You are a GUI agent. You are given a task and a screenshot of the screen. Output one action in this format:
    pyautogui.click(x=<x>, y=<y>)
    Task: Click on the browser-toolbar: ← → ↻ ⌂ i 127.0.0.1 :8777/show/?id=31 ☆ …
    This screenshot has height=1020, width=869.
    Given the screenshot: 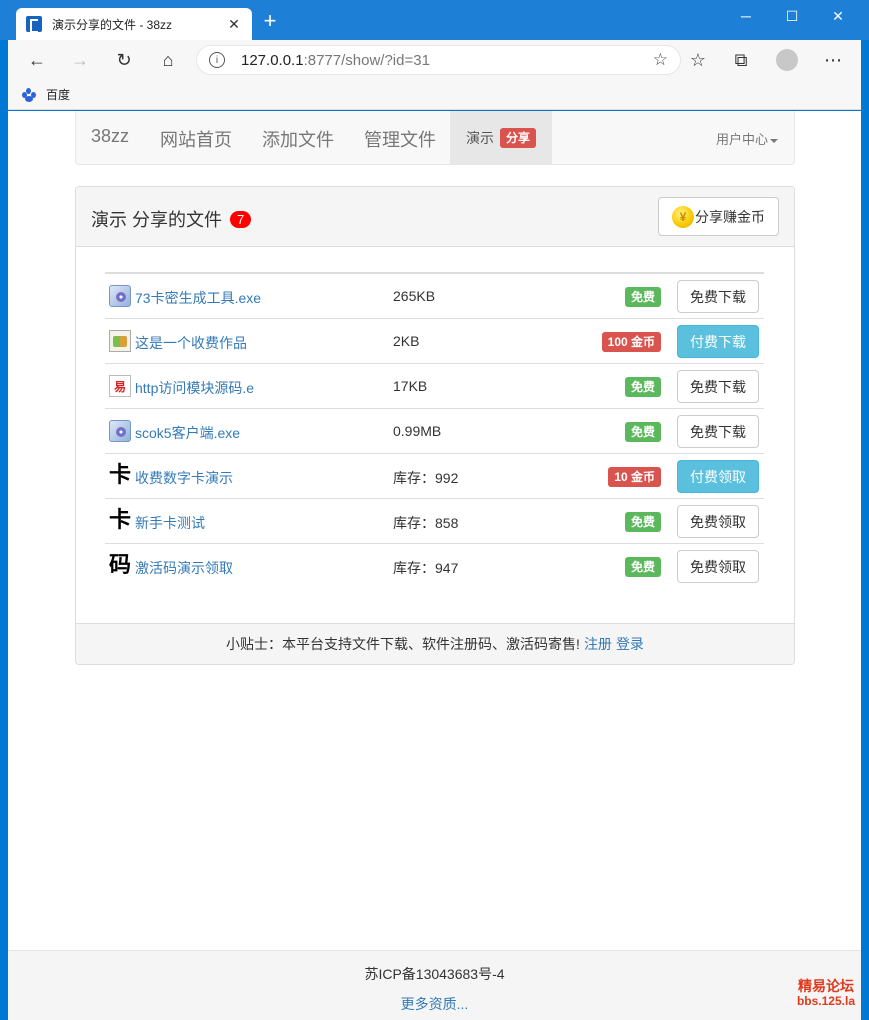 What is the action you would take?
    pyautogui.click(x=434, y=60)
    